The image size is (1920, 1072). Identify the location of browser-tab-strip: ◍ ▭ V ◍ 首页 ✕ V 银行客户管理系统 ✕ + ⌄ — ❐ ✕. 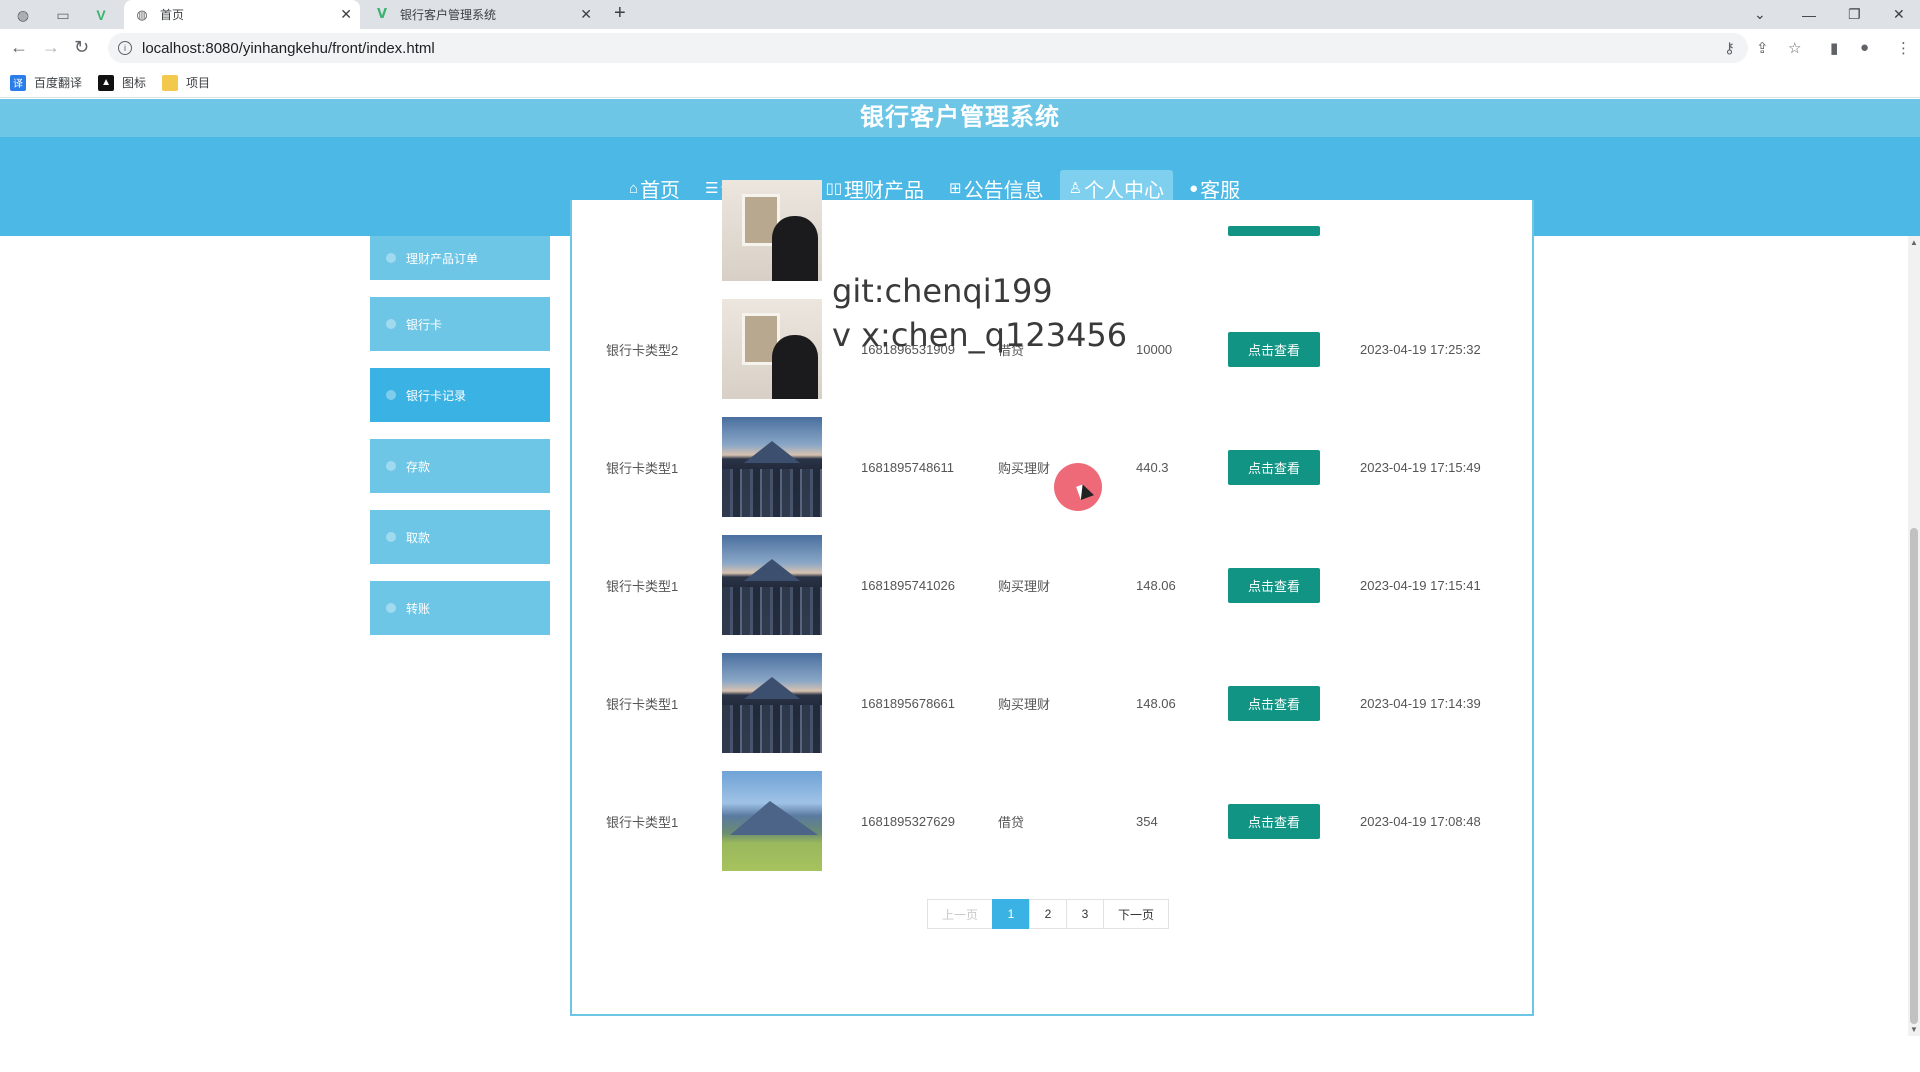
(960, 14).